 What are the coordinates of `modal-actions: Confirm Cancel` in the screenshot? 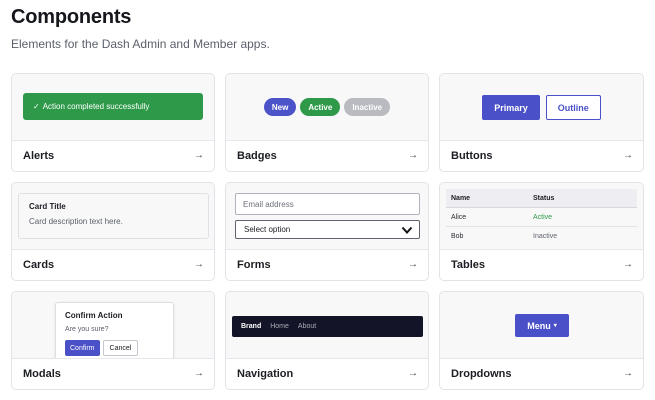 It's located at (114, 348).